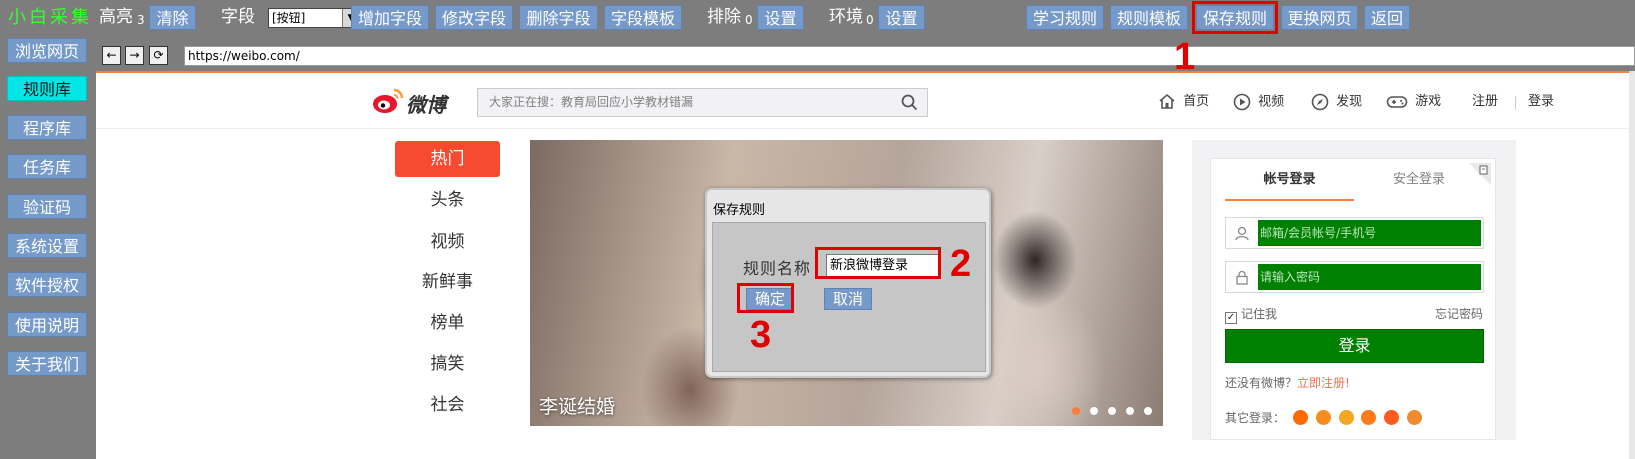 This screenshot has width=1635, height=459. I want to click on qq-icon, so click(1323, 417).